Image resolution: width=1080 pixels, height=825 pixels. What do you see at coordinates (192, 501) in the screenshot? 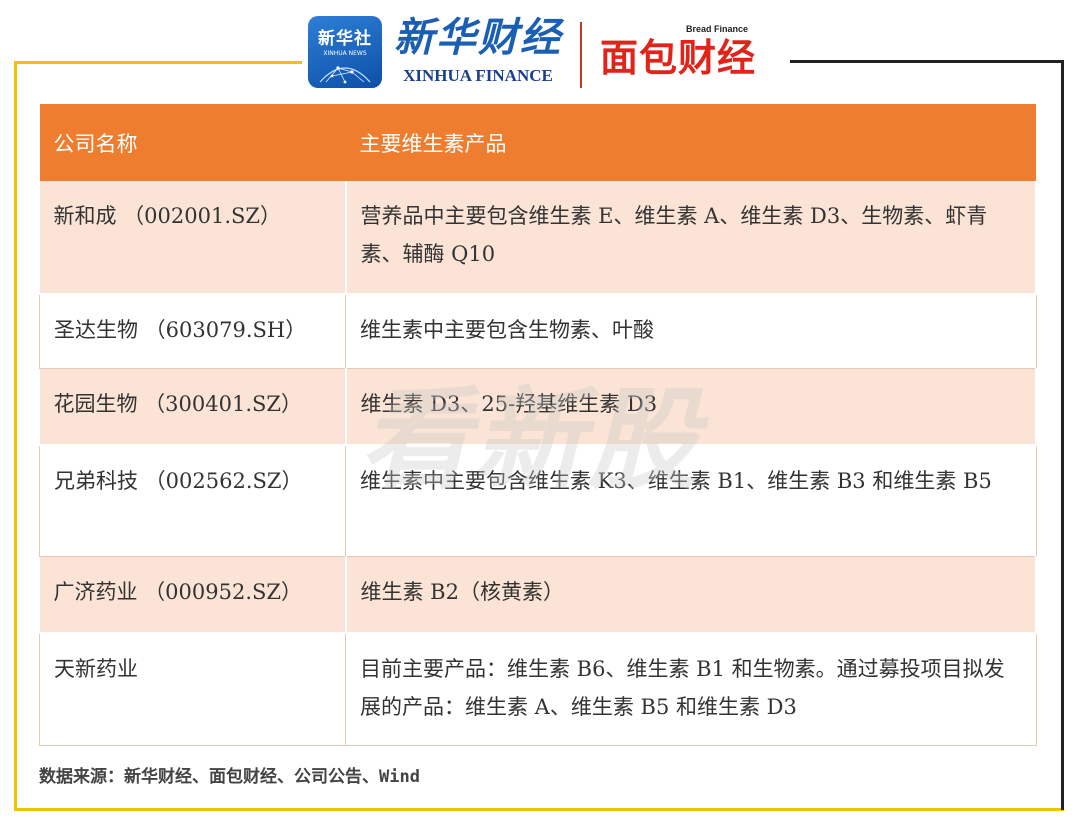
I see `cell-company: 兄弟科技 （002562.SZ）` at bounding box center [192, 501].